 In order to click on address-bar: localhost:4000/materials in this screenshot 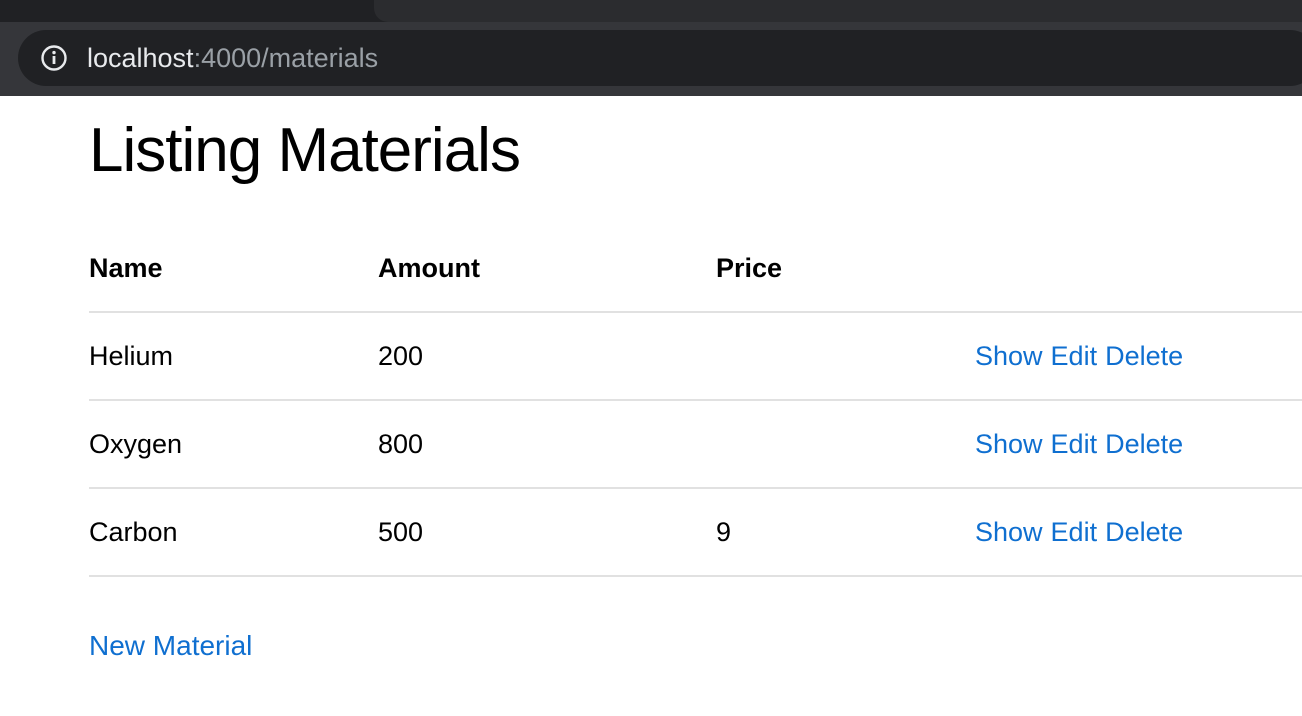, I will do `click(660, 58)`.